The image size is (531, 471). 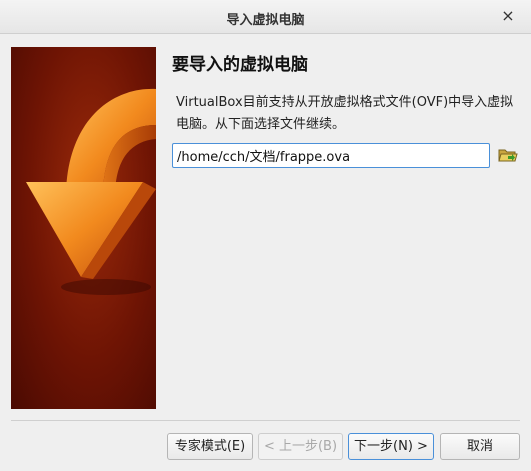 I want to click on back-button: < 上一步(B), so click(x=300, y=446).